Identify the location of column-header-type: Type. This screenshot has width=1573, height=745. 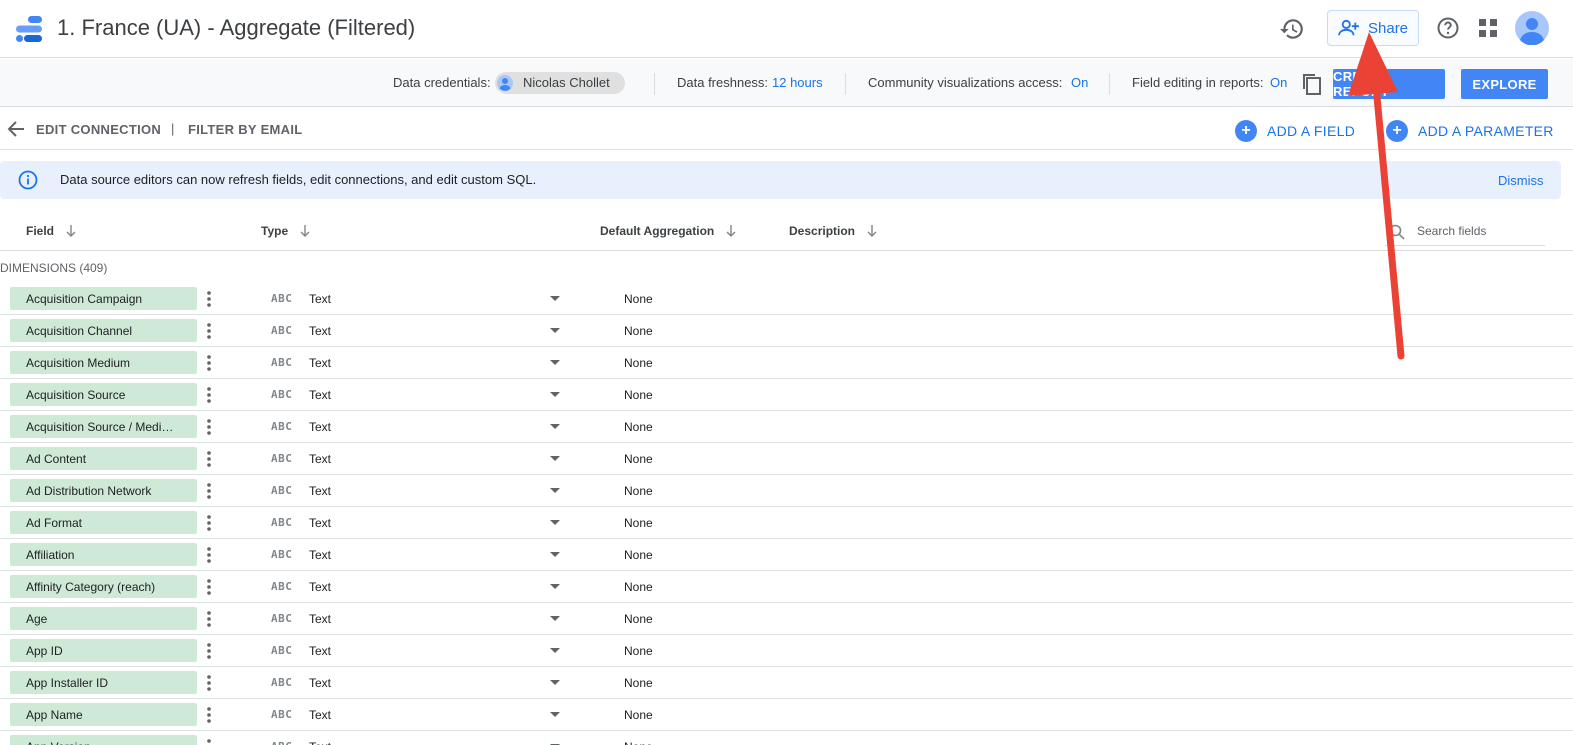
(285, 231).